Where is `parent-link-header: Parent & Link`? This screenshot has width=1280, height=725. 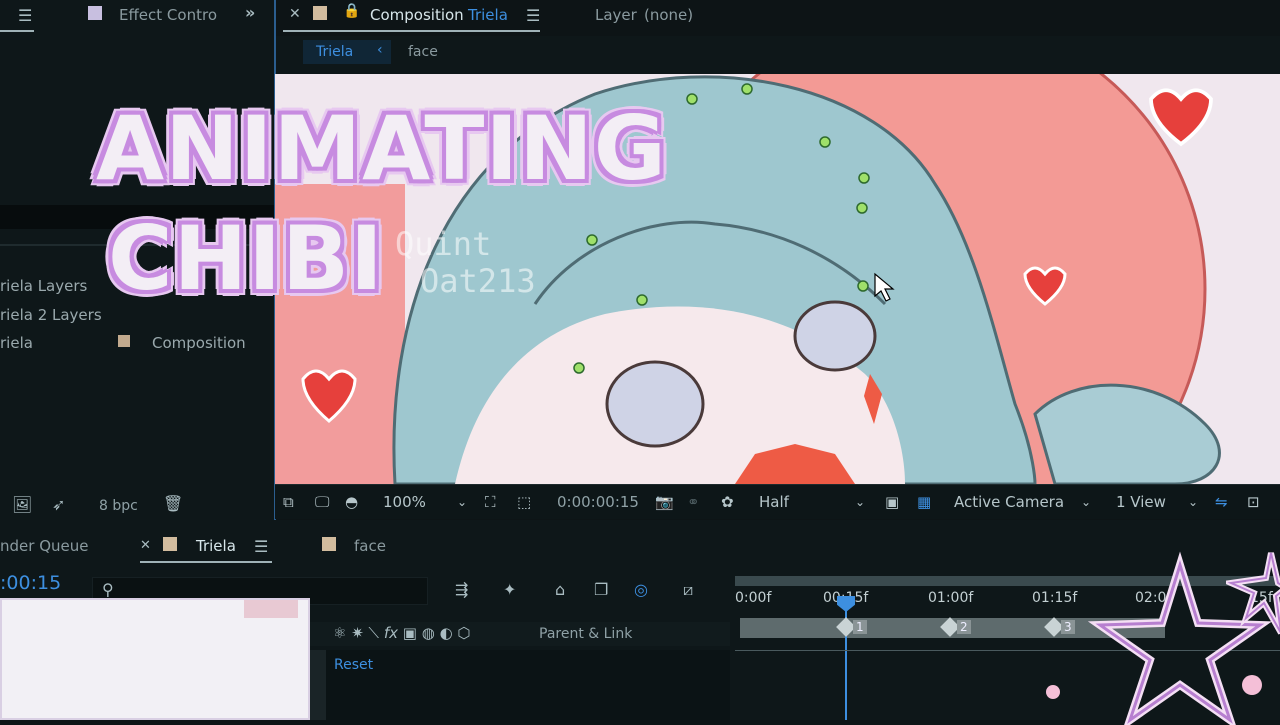 parent-link-header: Parent & Link is located at coordinates (586, 634).